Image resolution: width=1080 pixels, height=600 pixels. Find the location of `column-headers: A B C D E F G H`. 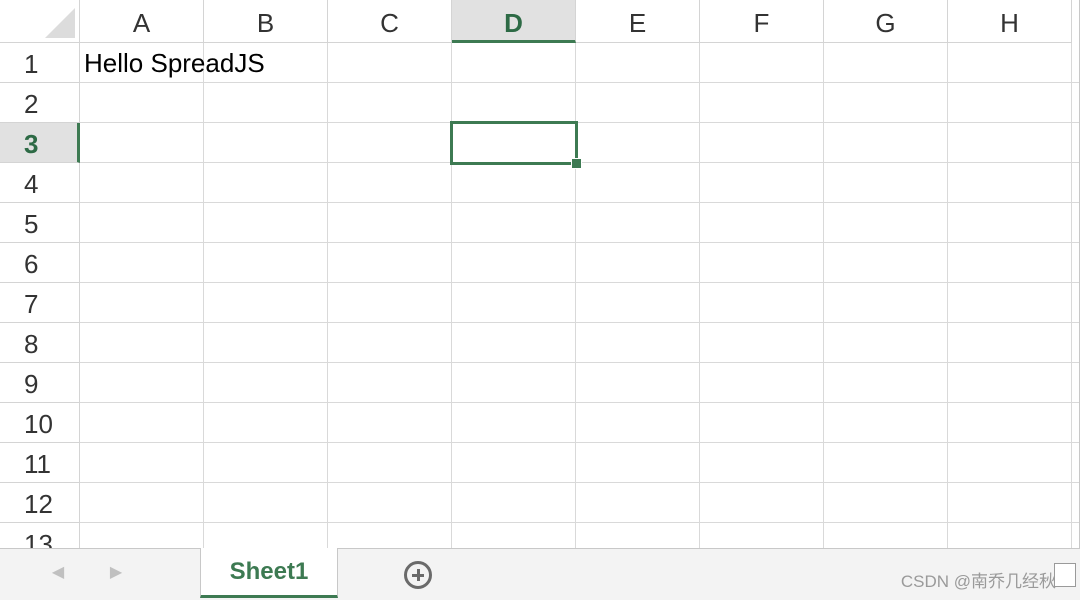

column-headers: A B C D E F G H is located at coordinates (580, 21).